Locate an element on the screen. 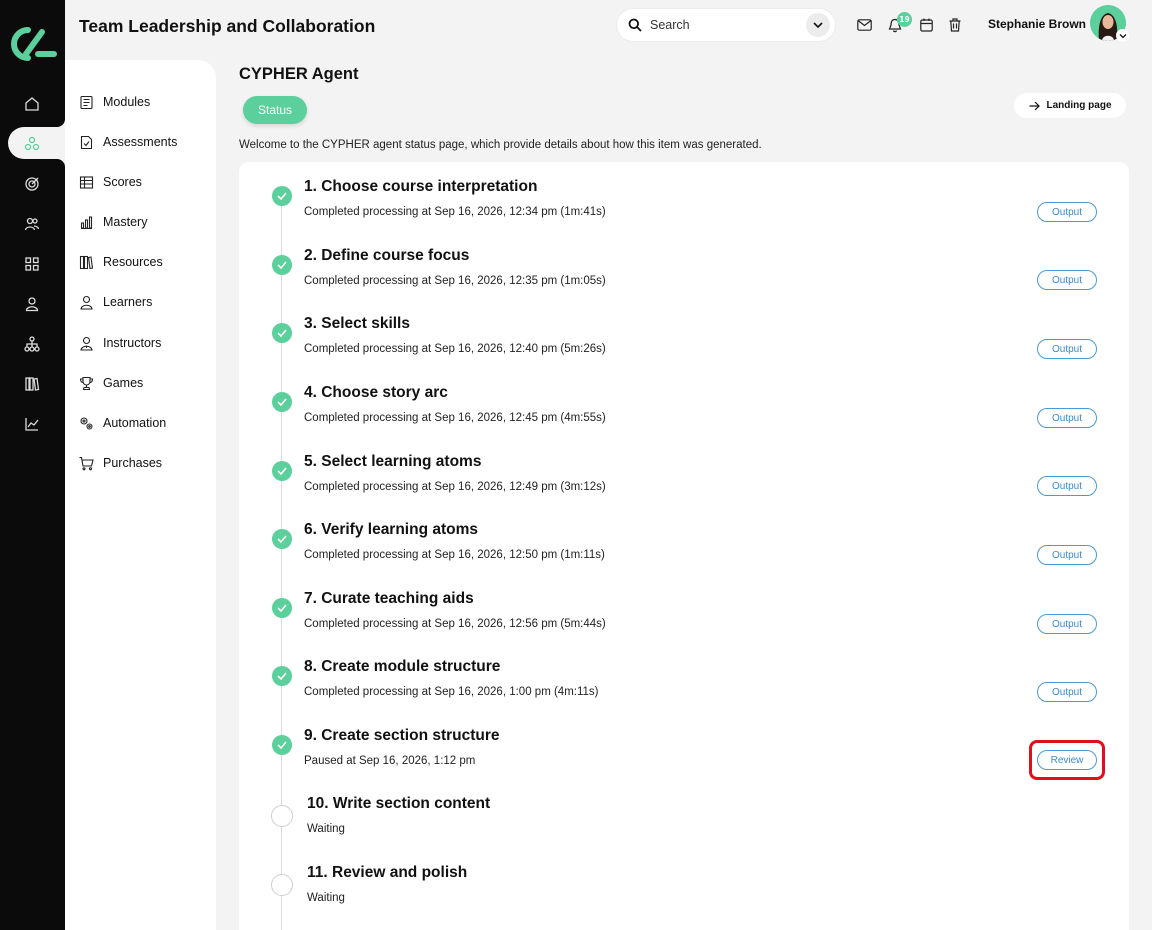 This screenshot has width=1152, height=930. search-dropdown-button is located at coordinates (818, 25).